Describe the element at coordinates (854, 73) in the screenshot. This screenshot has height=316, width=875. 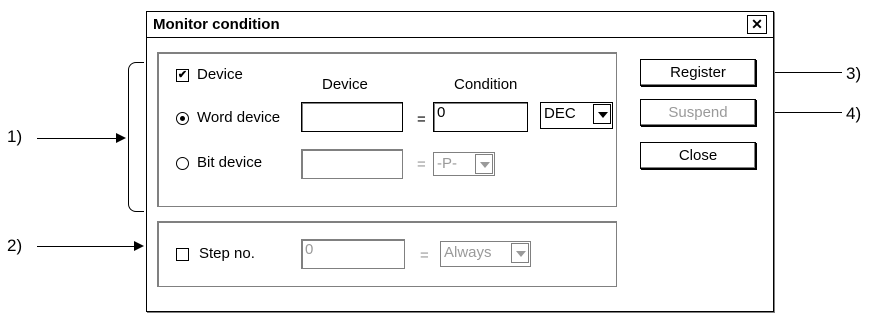
I see `callout-3-label: 3)` at that location.